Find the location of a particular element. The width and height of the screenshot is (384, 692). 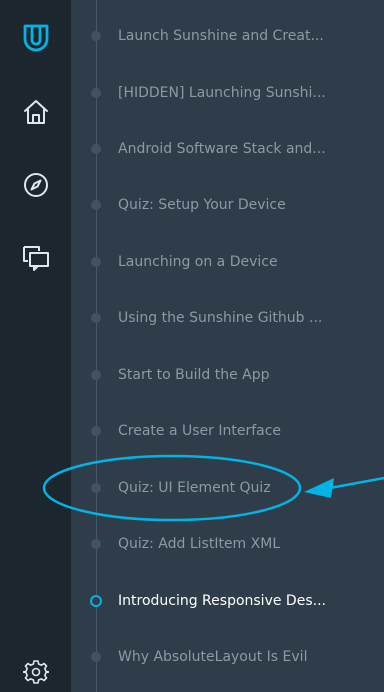

lesson-item: Quiz: Setup Your Device is located at coordinates (227, 205).